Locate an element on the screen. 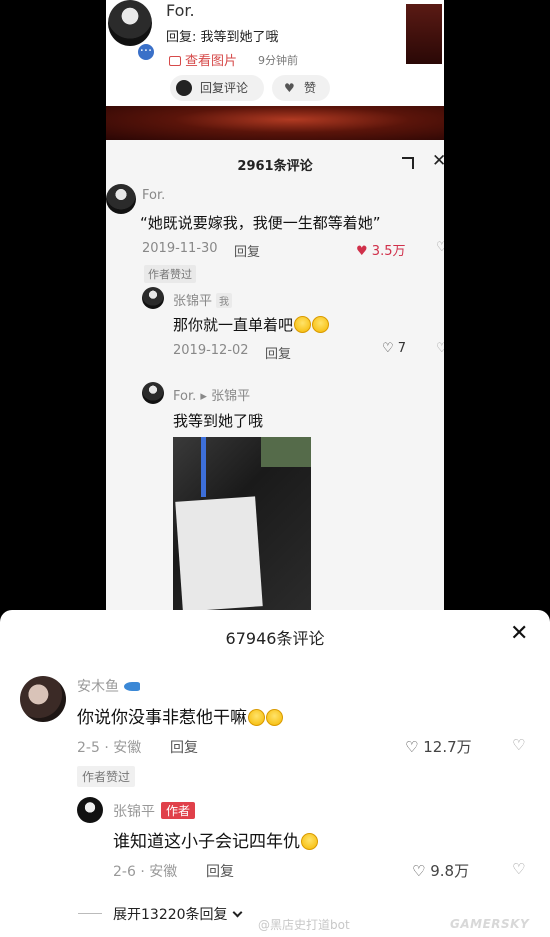  reply-arrow-icon: ▸ is located at coordinates (203, 396).